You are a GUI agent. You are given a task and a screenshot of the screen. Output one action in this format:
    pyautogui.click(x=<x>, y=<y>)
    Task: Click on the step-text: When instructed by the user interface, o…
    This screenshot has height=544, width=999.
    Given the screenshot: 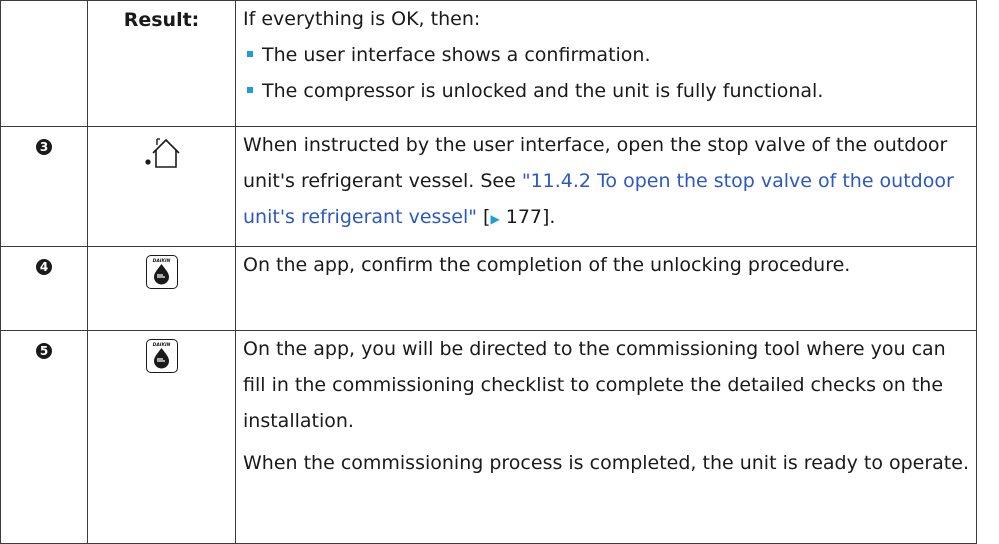 What is the action you would take?
    pyautogui.click(x=606, y=182)
    